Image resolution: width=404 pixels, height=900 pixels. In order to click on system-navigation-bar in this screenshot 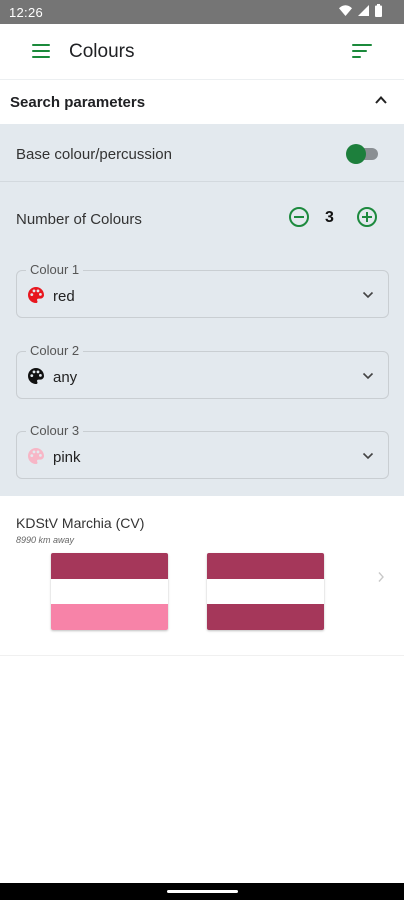, I will do `click(202, 891)`.